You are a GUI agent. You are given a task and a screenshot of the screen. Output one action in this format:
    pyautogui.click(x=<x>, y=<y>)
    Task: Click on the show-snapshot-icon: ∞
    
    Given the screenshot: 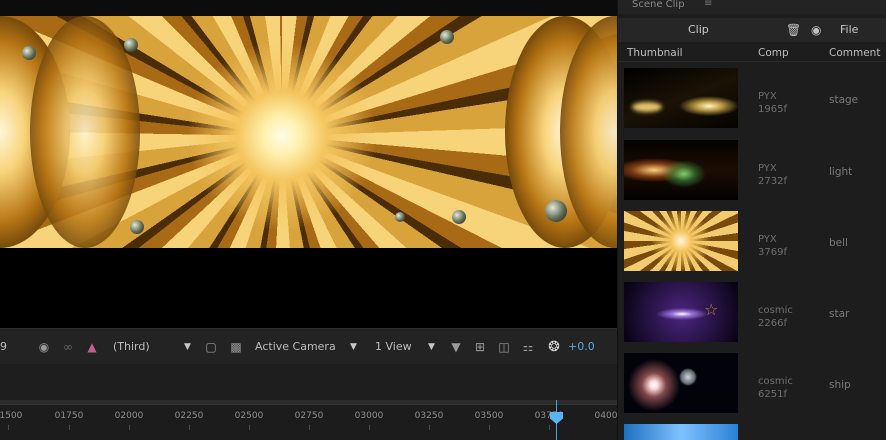 What is the action you would take?
    pyautogui.click(x=68, y=347)
    